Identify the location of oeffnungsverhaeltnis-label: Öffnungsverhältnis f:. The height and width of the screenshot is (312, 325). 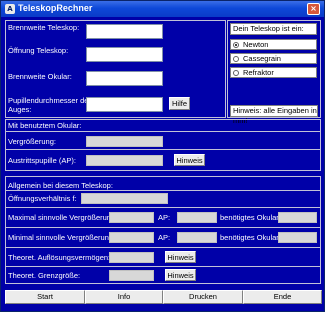
(42, 198).